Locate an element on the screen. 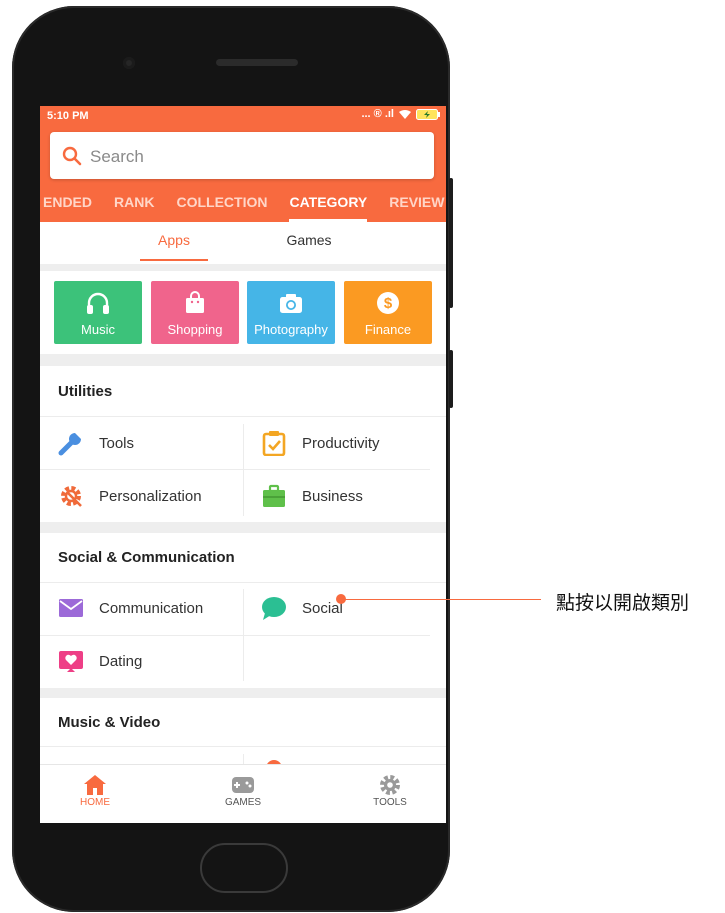 The width and height of the screenshot is (725, 913). tile-music-label: Music is located at coordinates (98, 329).